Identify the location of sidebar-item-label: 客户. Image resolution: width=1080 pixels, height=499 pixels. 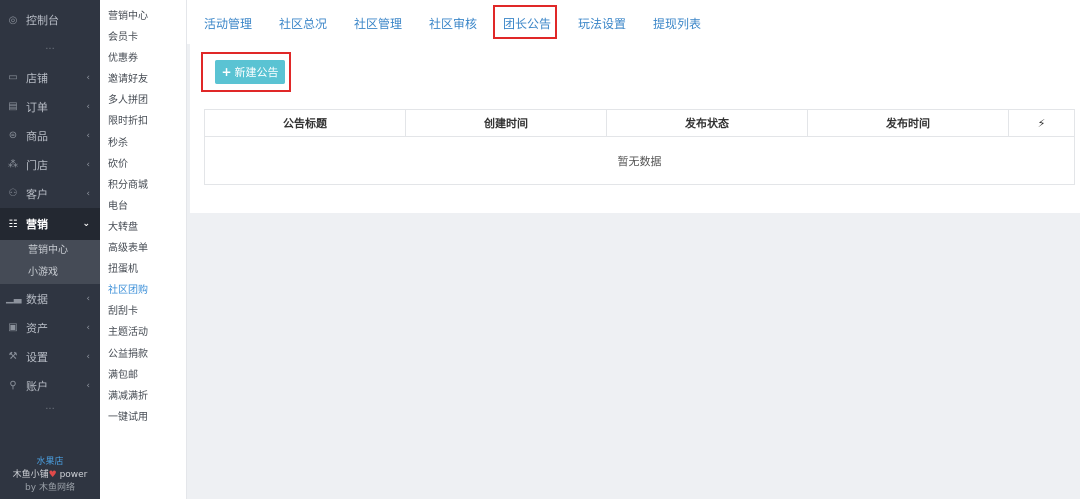
(37, 194).